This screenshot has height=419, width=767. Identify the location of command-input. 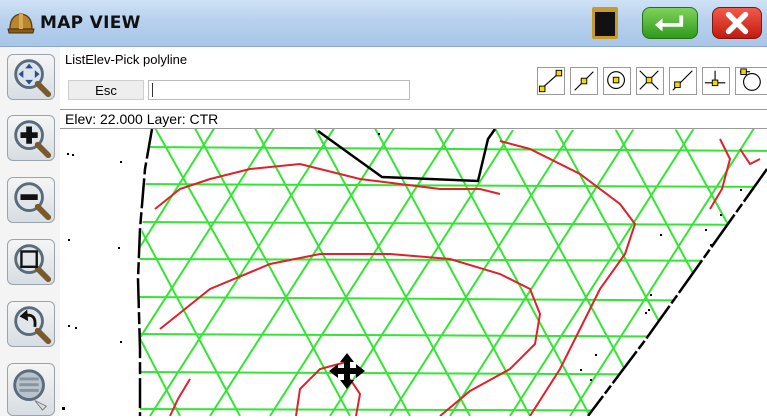
(279, 90).